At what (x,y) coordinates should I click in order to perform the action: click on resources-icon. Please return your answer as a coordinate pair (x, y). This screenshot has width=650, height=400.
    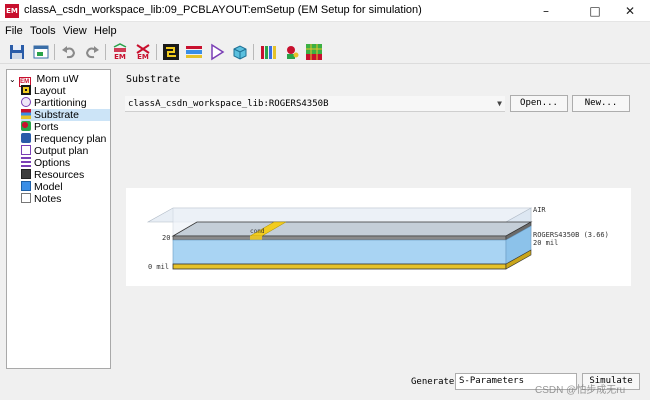
    Looking at the image, I should click on (26, 174).